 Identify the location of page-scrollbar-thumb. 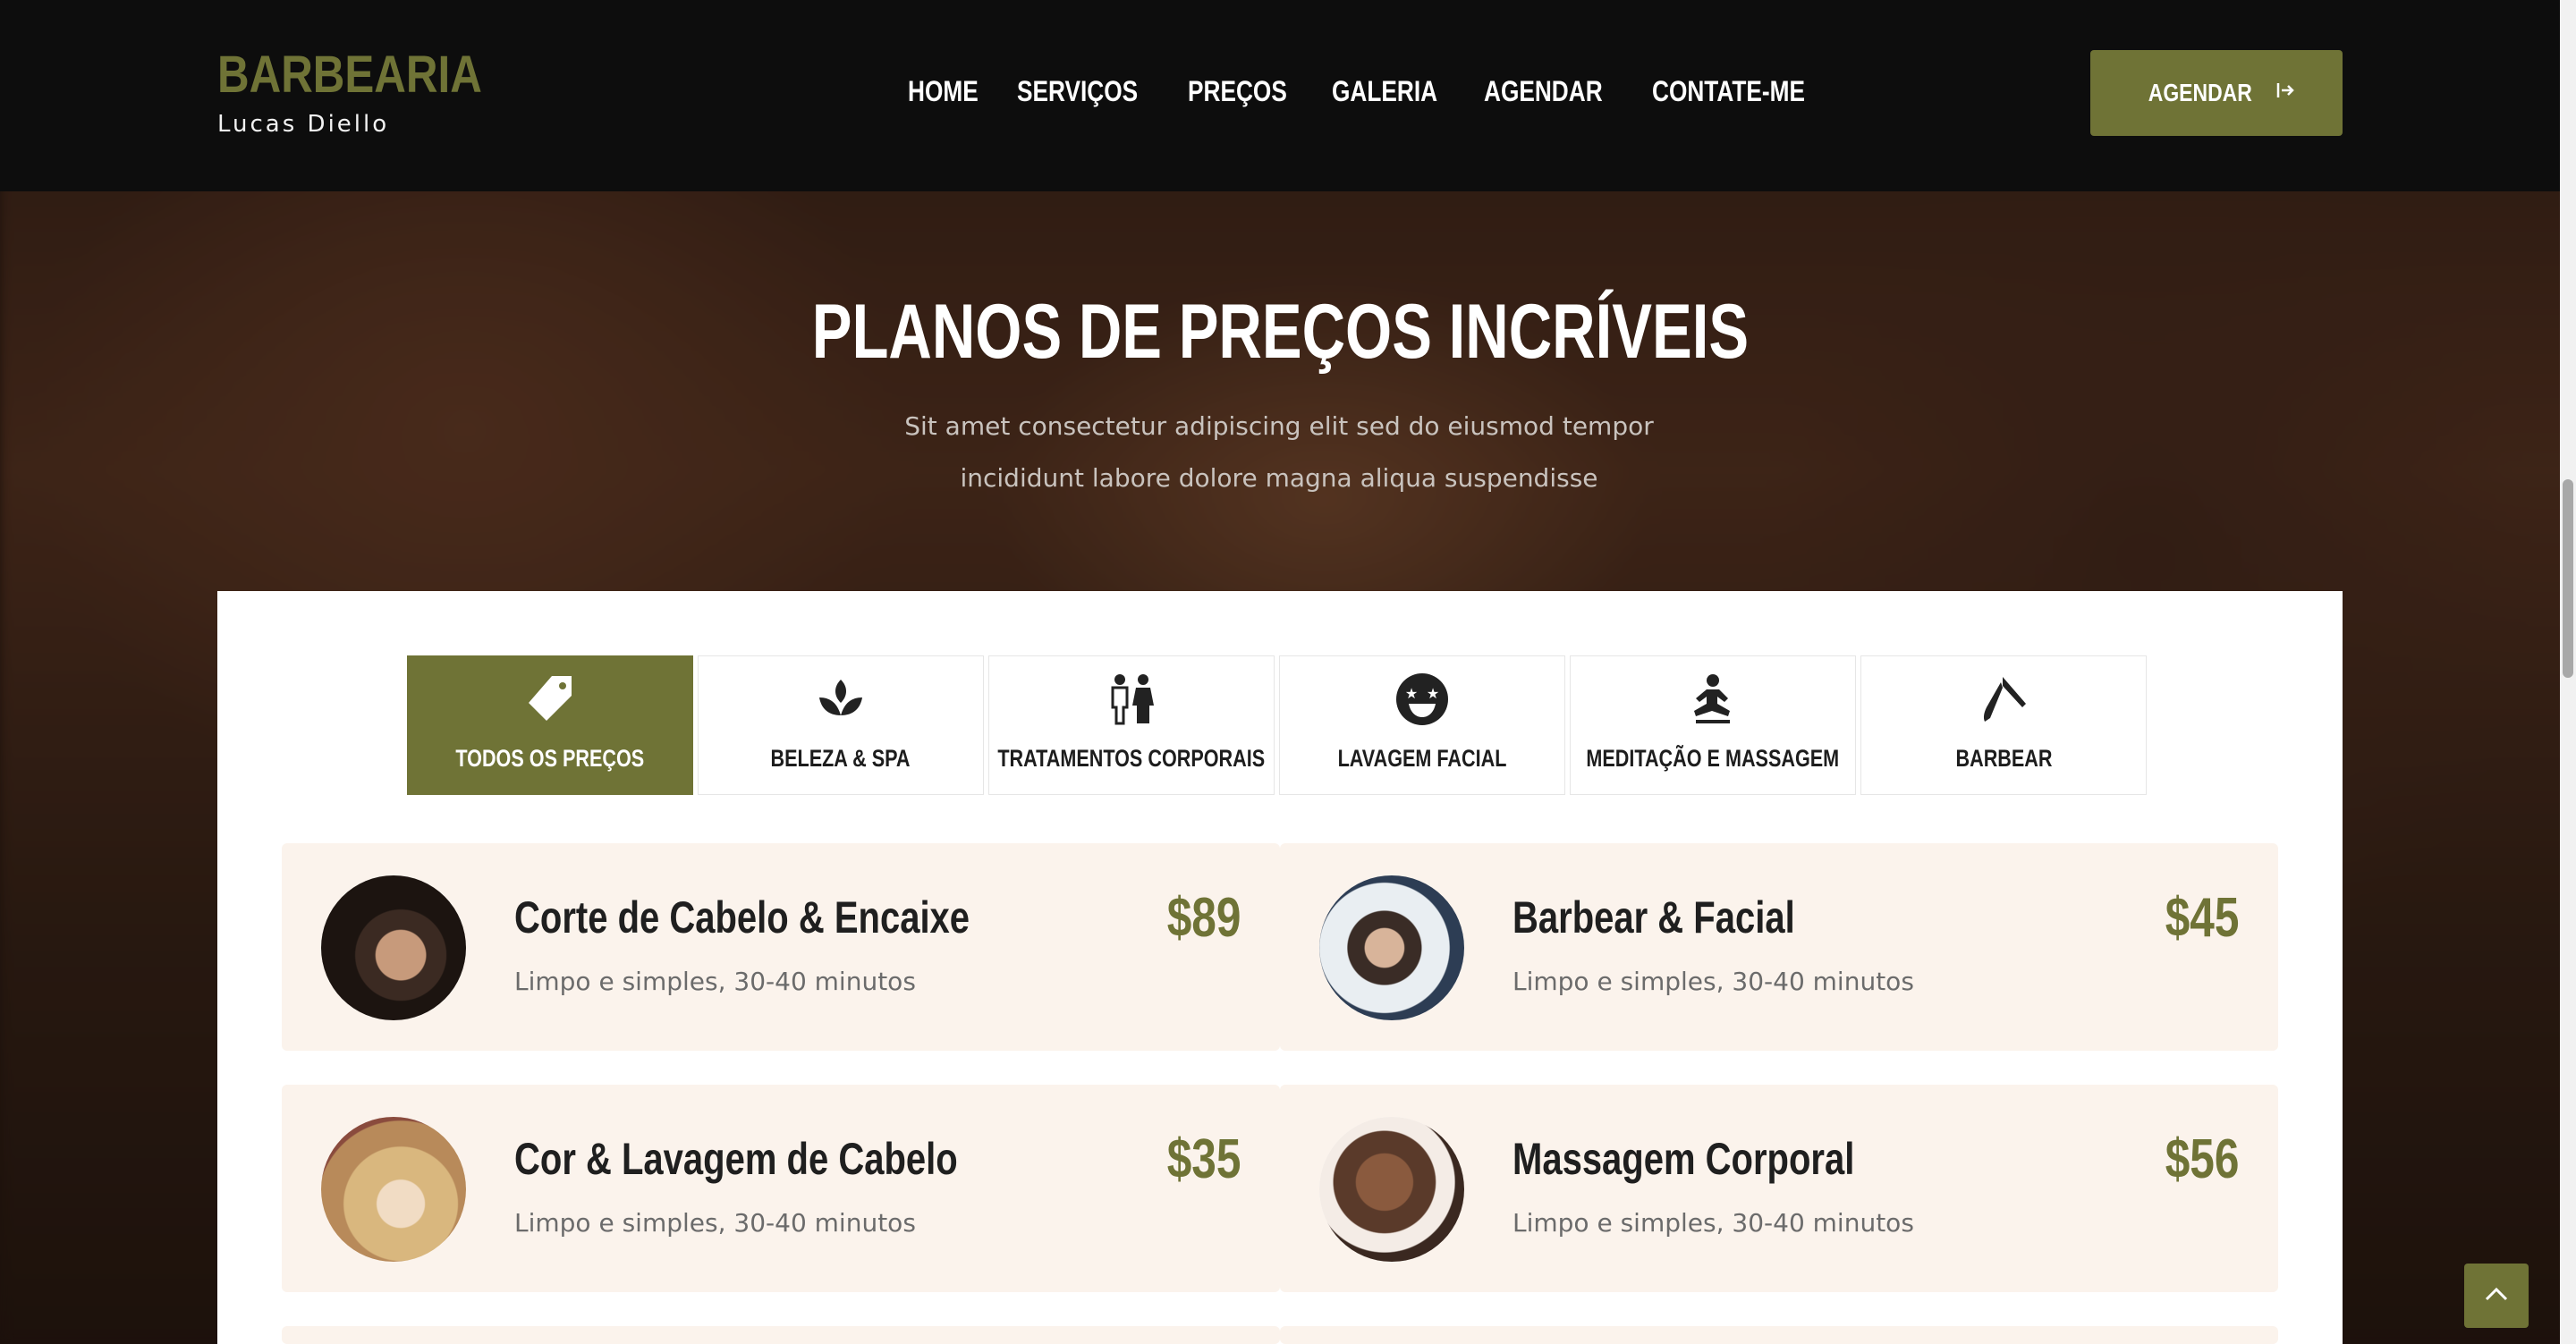
(2568, 578).